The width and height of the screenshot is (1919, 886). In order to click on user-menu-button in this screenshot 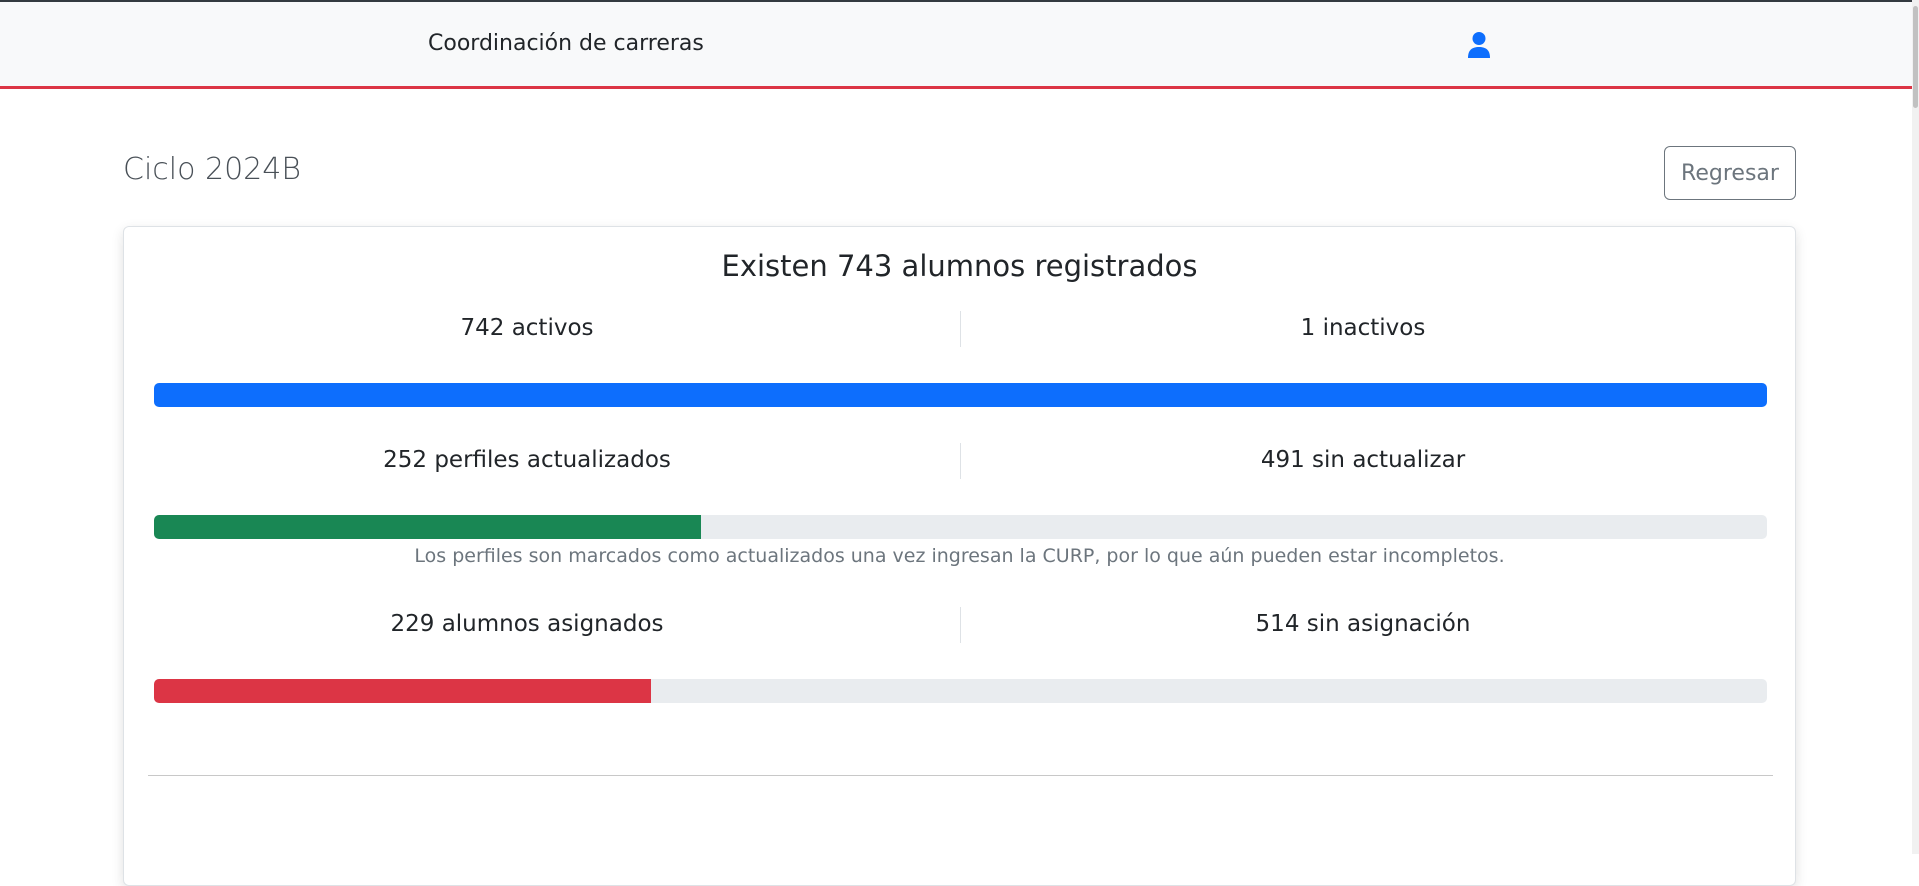, I will do `click(1479, 45)`.